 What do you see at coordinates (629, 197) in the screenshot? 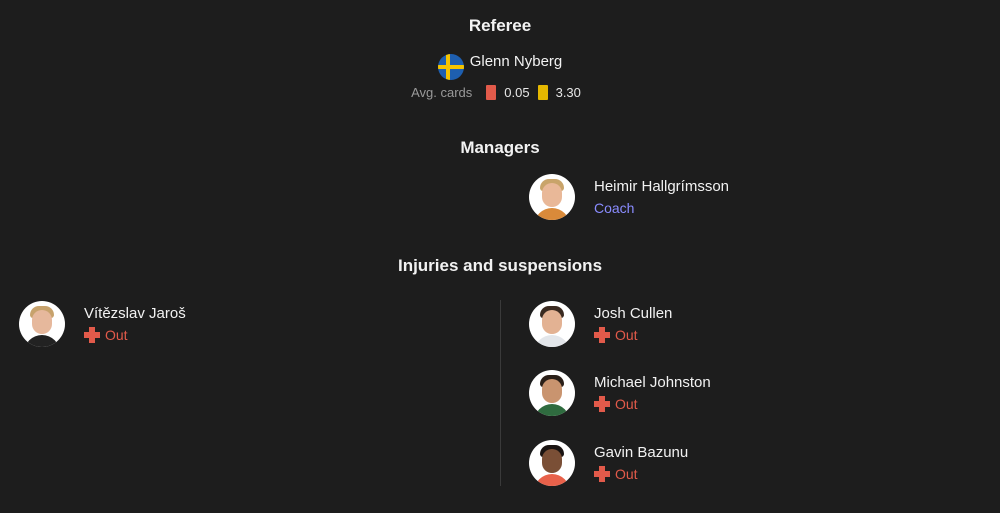
I see `manager-item: Heimir Hallgrímsson Coach` at bounding box center [629, 197].